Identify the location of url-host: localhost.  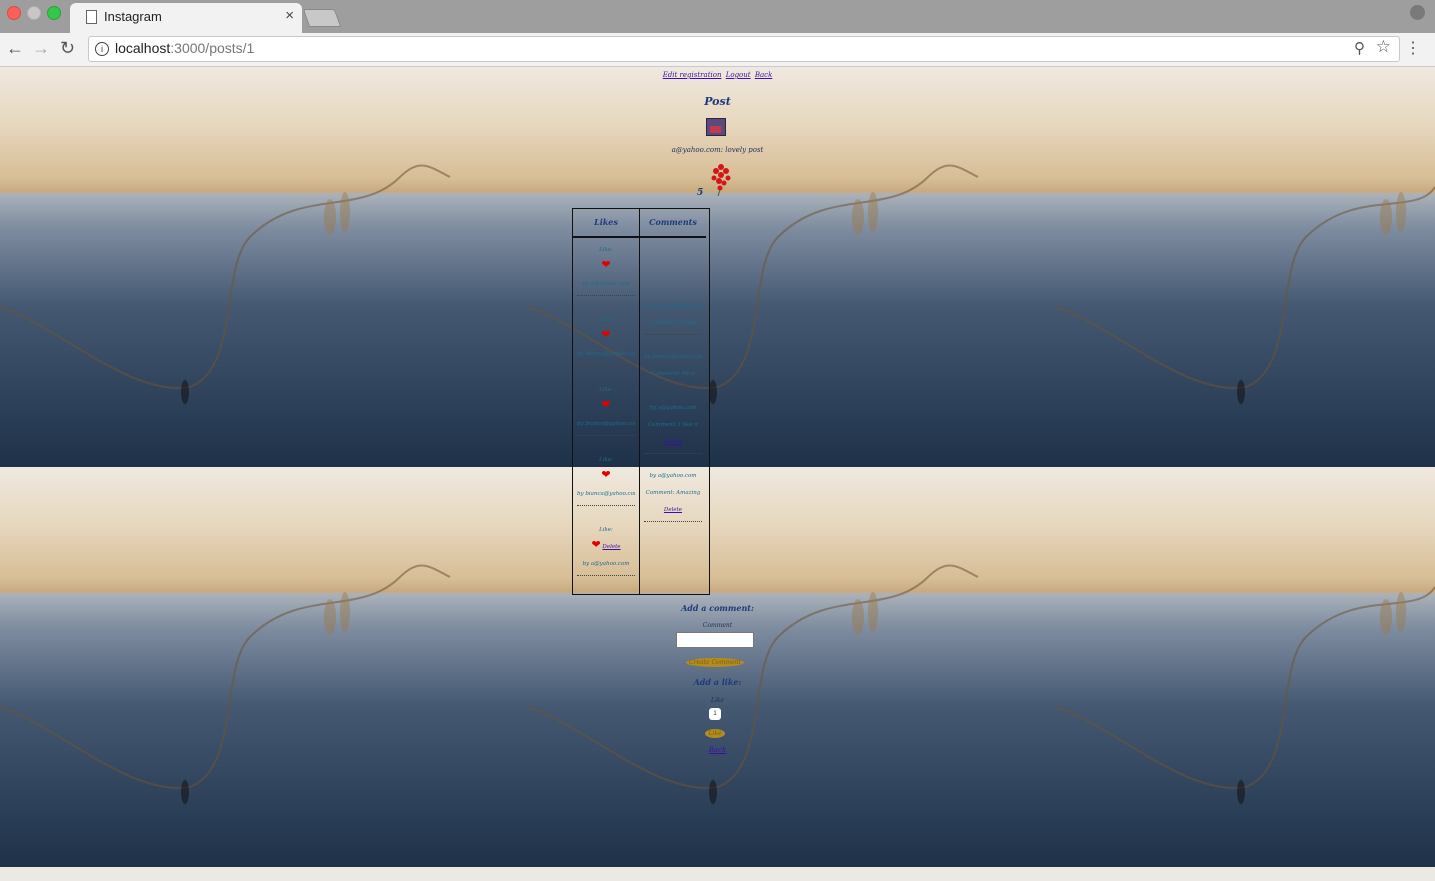
(143, 48).